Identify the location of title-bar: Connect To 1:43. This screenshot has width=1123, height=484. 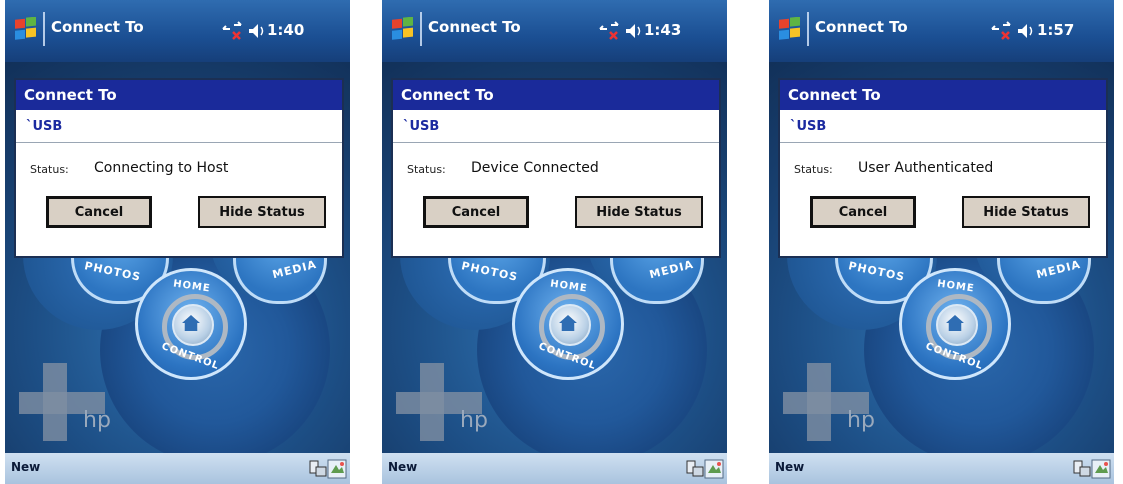
(554, 31).